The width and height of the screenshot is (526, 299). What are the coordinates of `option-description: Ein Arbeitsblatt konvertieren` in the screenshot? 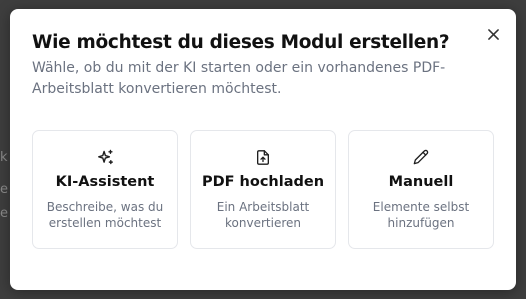 It's located at (263, 215).